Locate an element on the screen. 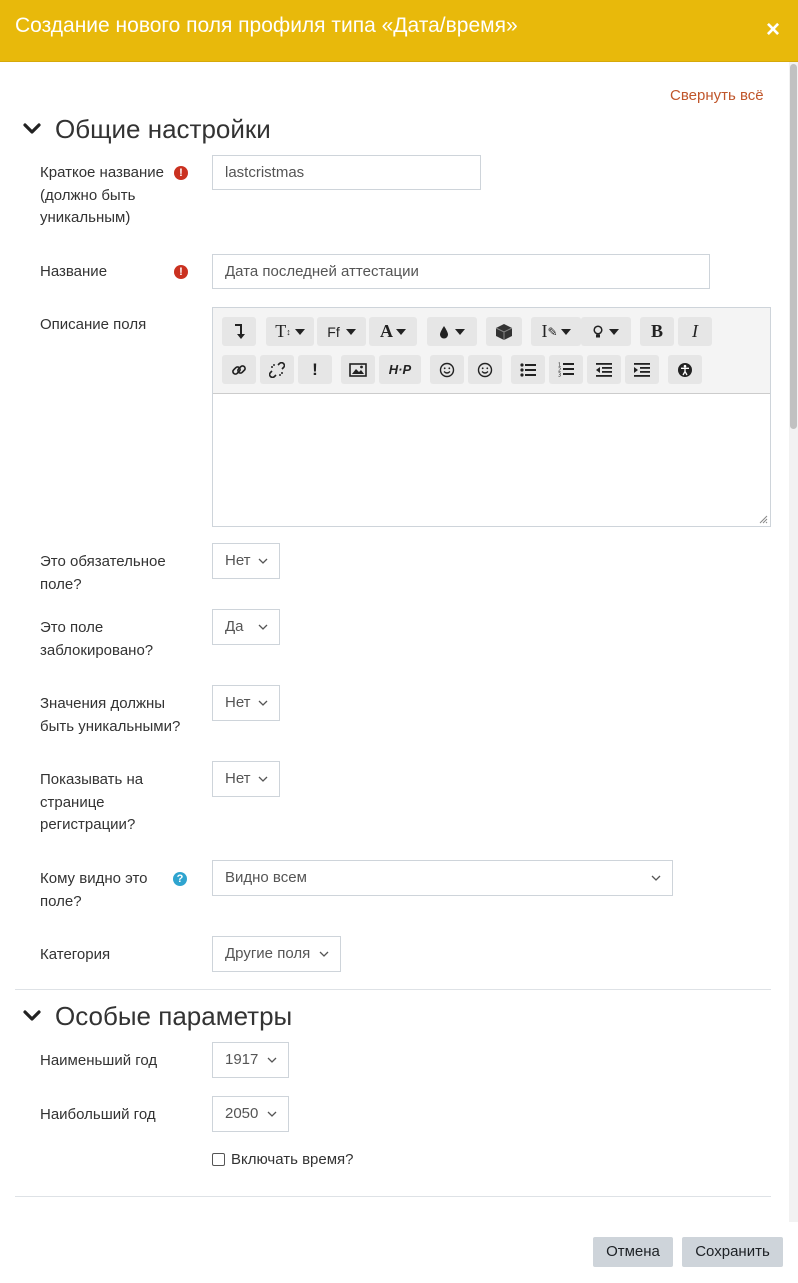 This screenshot has height=1283, width=798. name-input: Дата последней аттестации is located at coordinates (461, 271).